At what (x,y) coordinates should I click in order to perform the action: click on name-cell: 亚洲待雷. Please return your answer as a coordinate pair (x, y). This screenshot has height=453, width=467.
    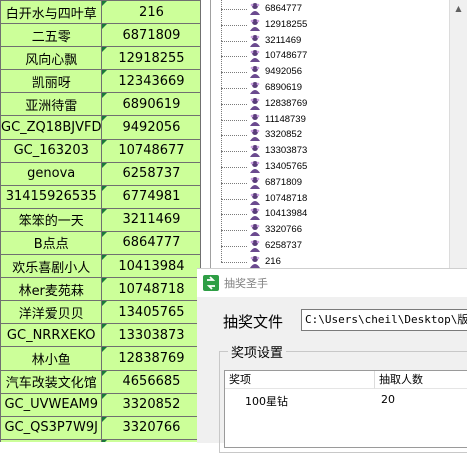
    Looking at the image, I should click on (51, 104).